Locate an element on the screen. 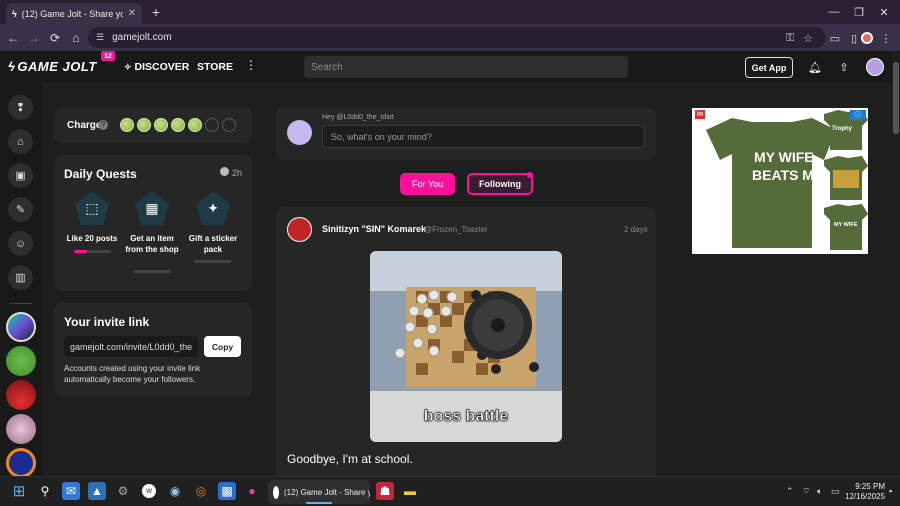 This screenshot has height=506, width=900. browser-tab: ϟ (12) Game Jolt - Share your cre ✕ is located at coordinates (74, 13).